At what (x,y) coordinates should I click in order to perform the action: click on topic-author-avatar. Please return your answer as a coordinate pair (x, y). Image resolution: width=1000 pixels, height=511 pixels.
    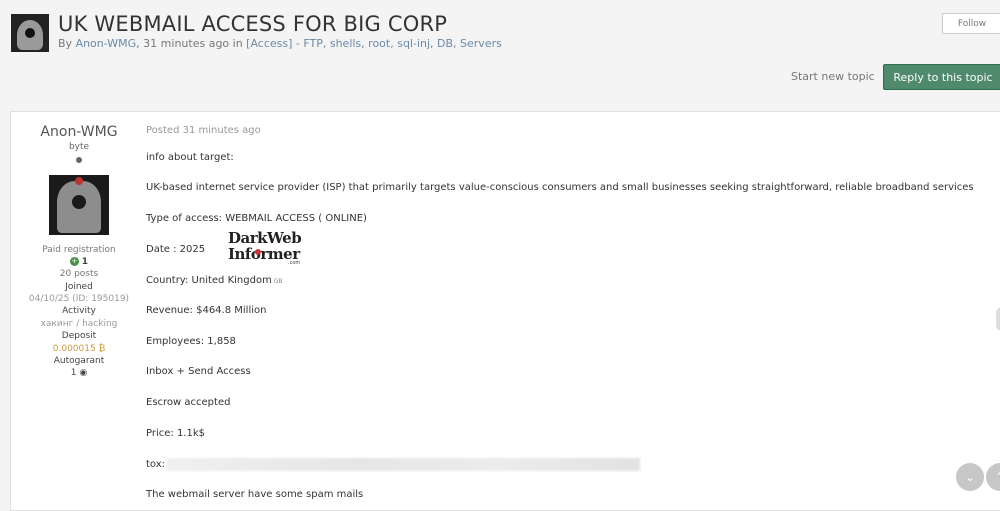
    Looking at the image, I should click on (30, 33).